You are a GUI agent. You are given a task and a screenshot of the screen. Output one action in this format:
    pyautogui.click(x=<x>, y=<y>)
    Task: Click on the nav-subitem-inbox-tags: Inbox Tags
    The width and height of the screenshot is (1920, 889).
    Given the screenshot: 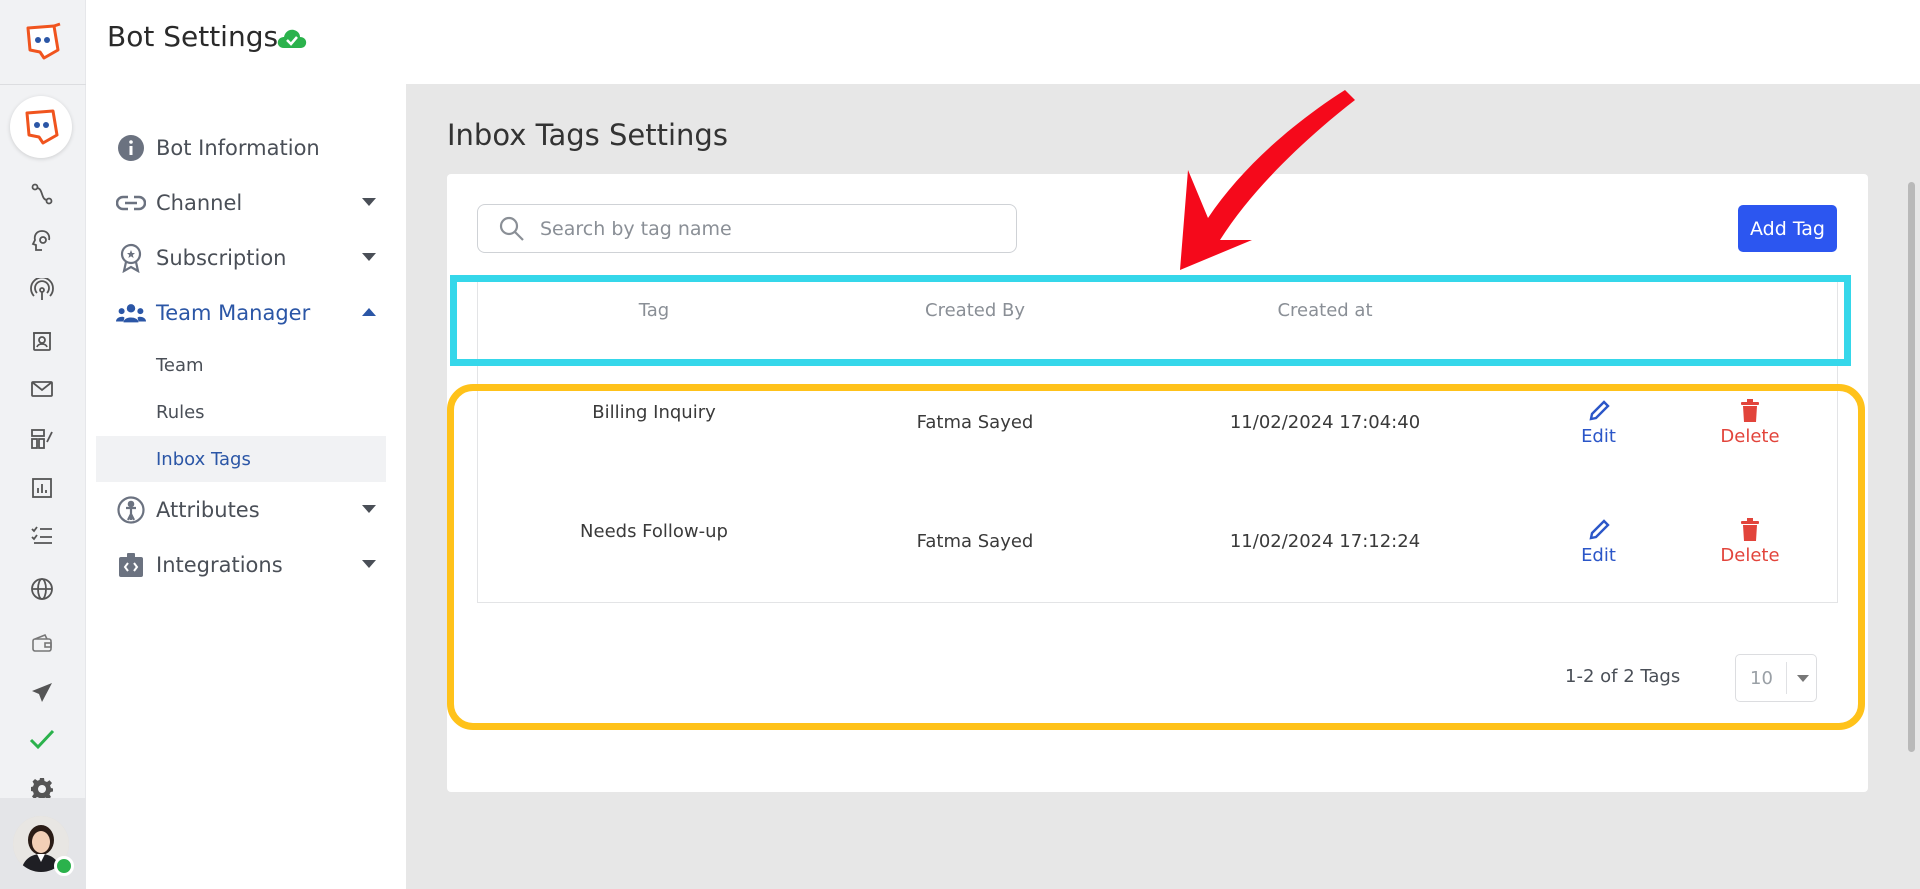 What is the action you would take?
    pyautogui.click(x=241, y=459)
    